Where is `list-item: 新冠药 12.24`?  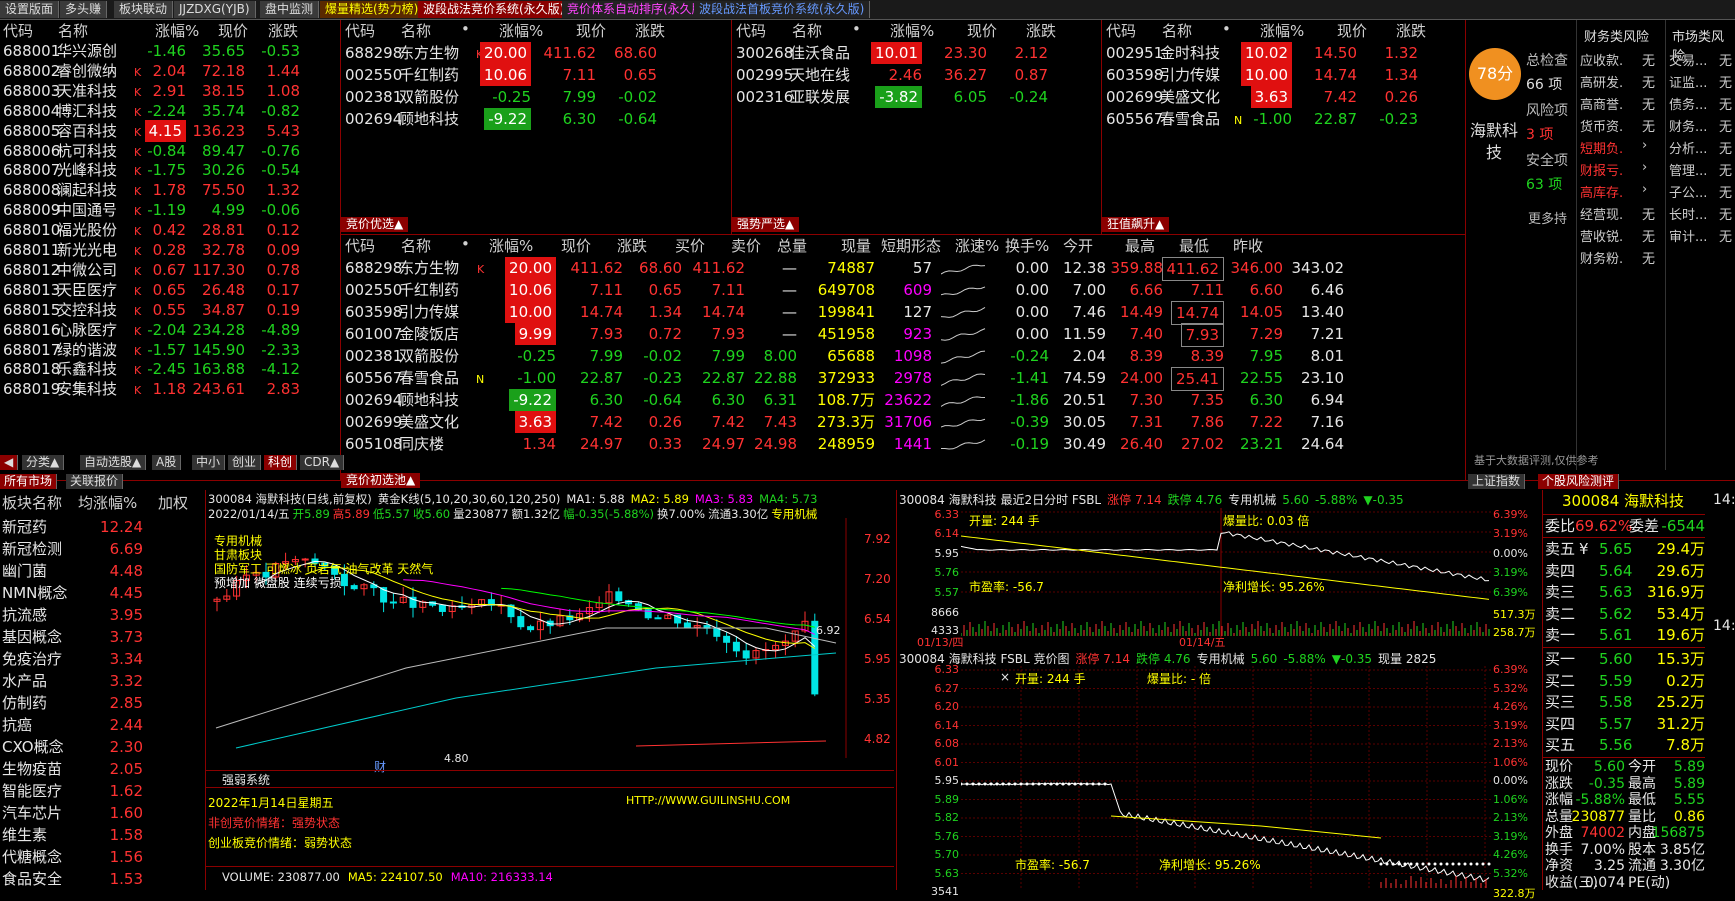 list-item: 新冠药 12.24 is located at coordinates (102, 527).